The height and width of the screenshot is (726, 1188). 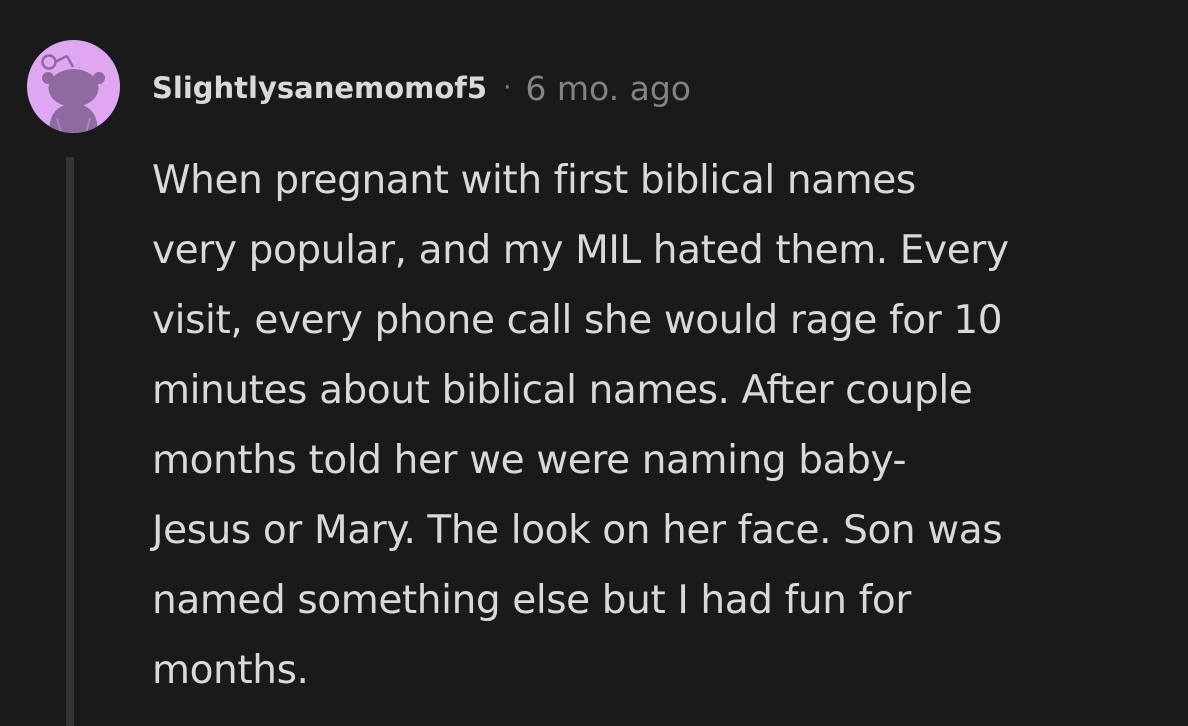 I want to click on comment-text-line: months., so click(x=230, y=670).